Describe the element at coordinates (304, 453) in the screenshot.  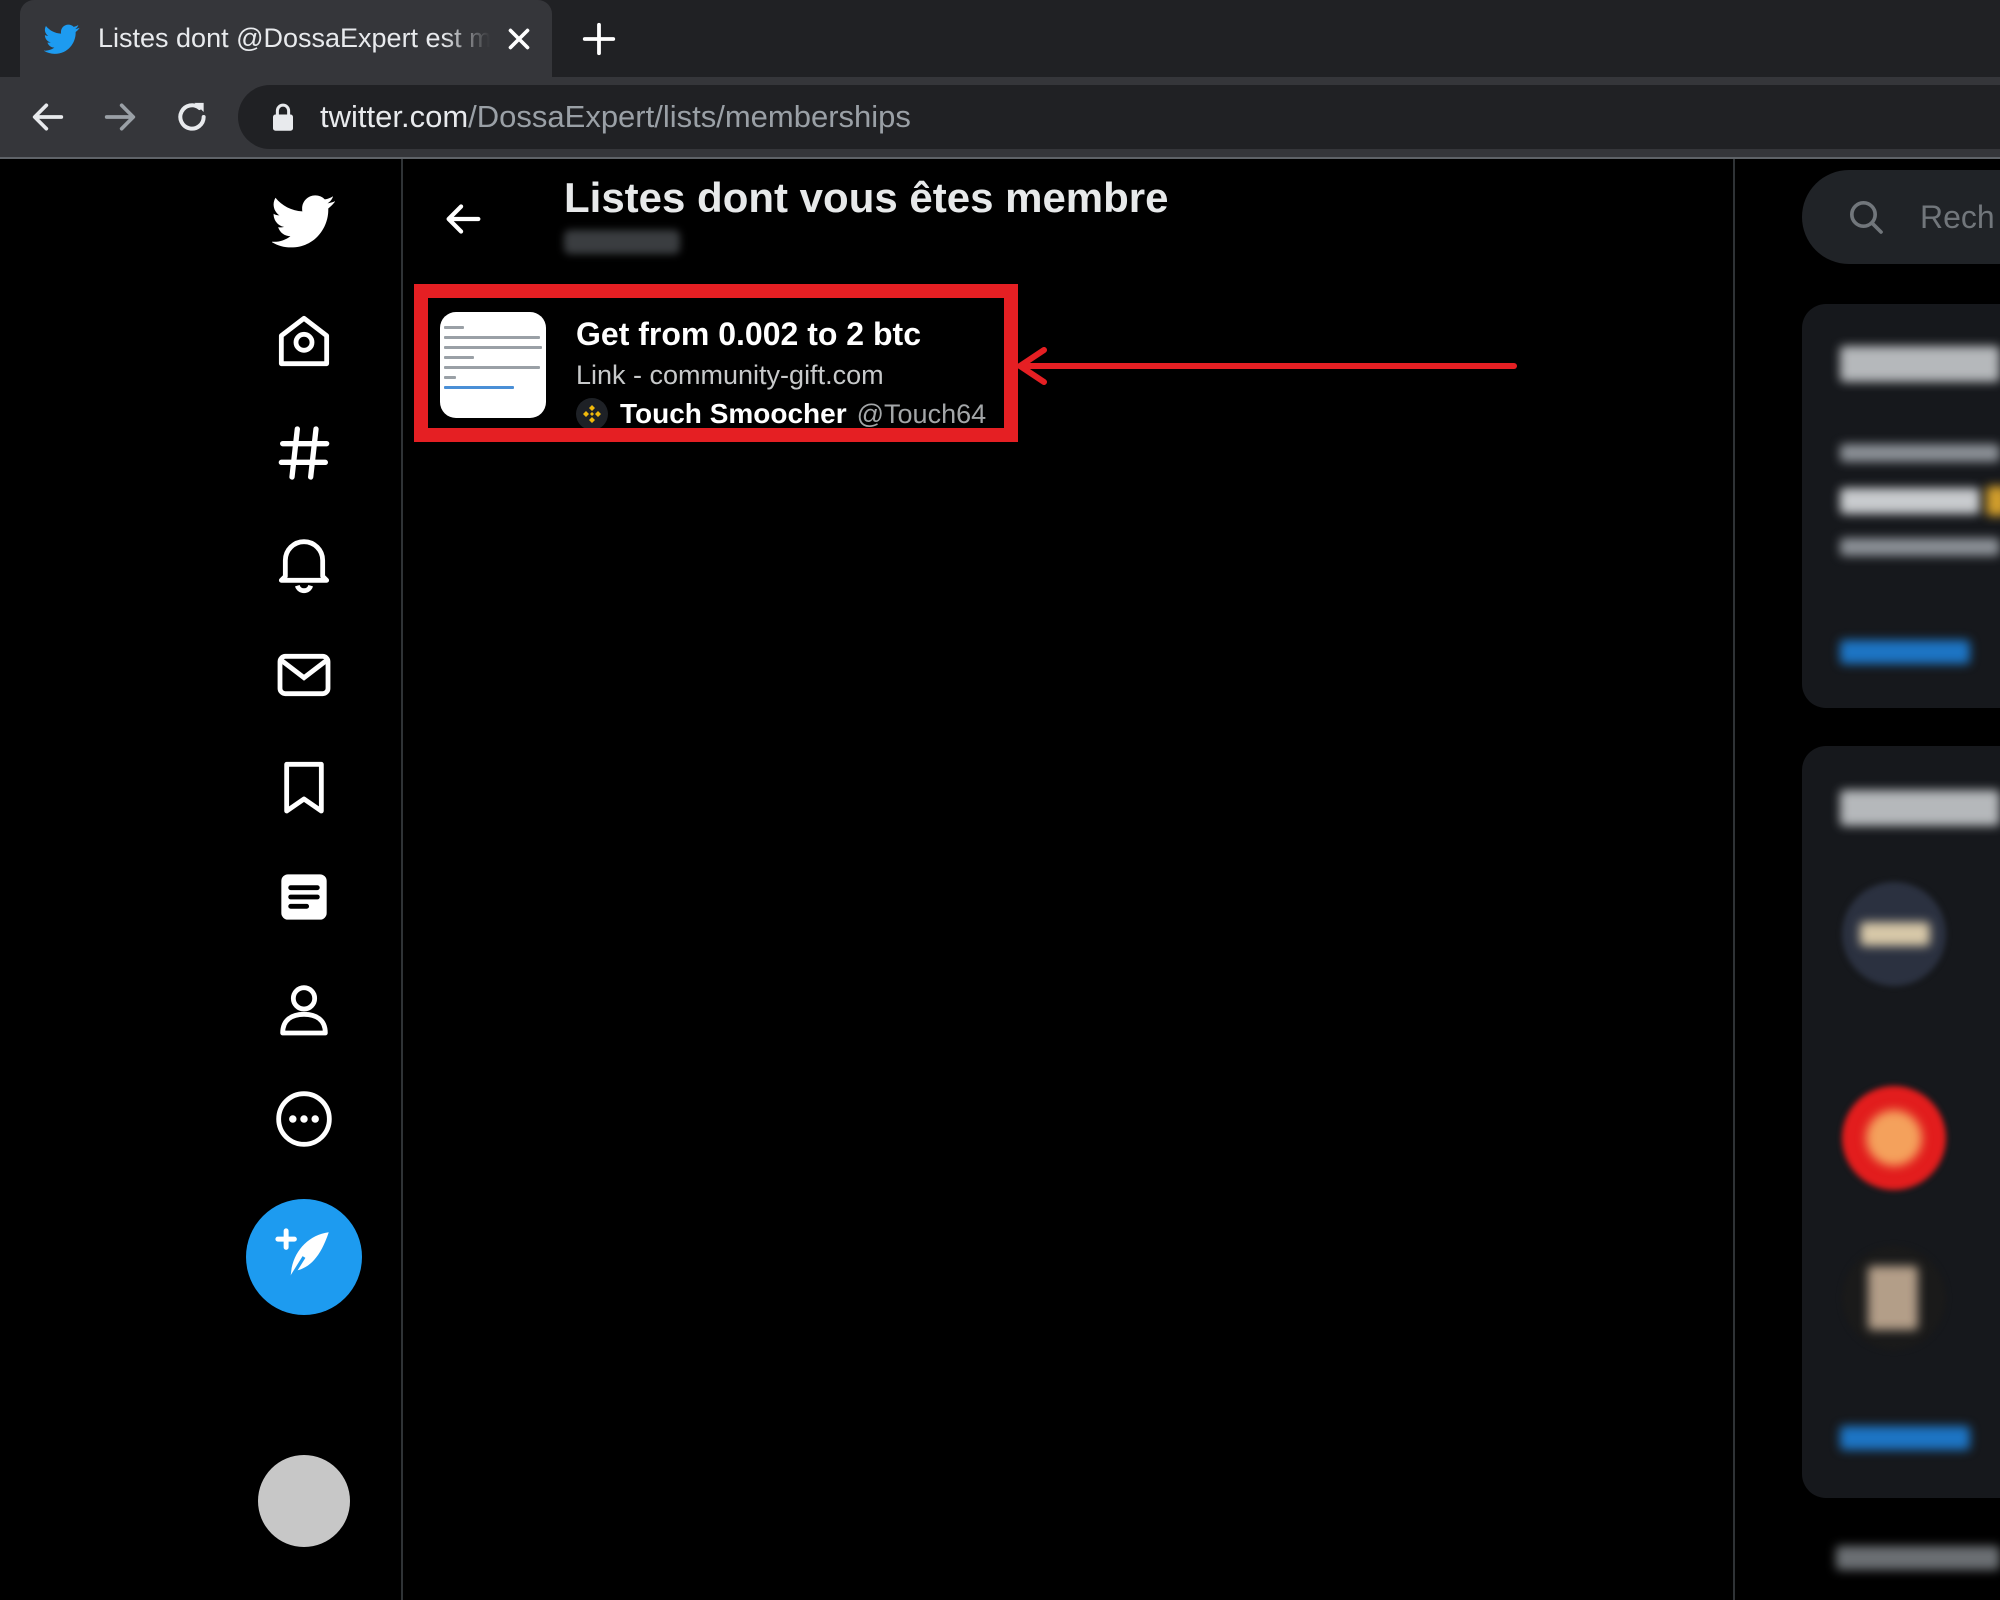
I see `explore-hashtag-icon` at that location.